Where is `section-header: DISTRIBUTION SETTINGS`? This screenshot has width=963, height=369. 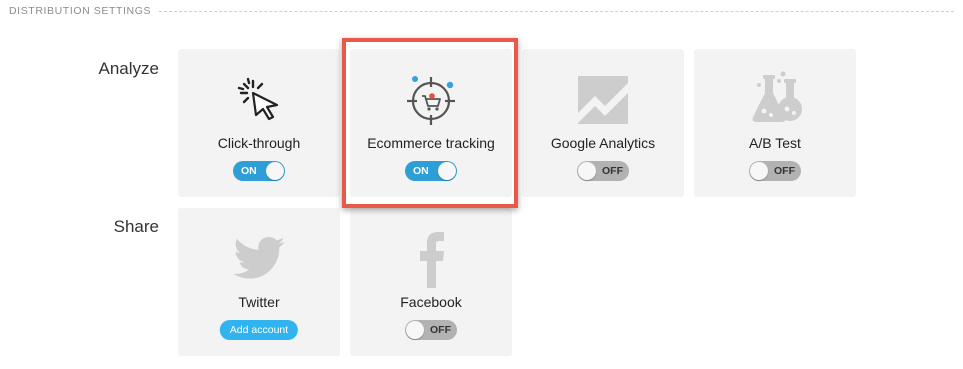
section-header: DISTRIBUTION SETTINGS is located at coordinates (481, 11).